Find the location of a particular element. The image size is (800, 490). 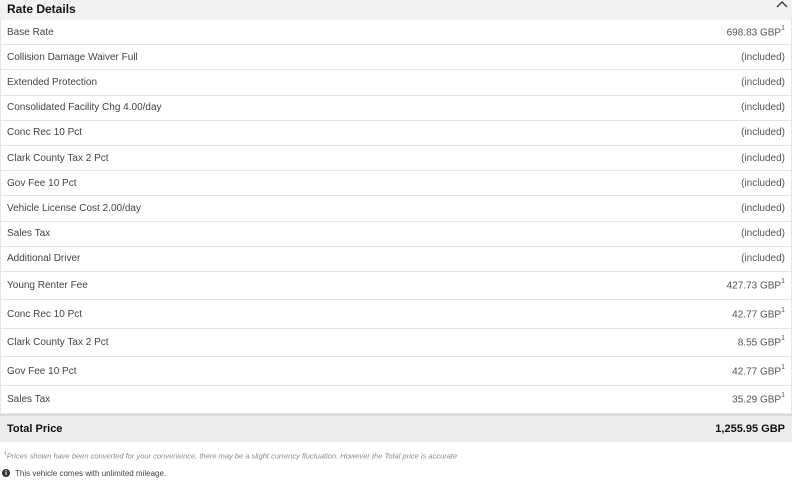

chevron-up-icon is located at coordinates (782, 10).